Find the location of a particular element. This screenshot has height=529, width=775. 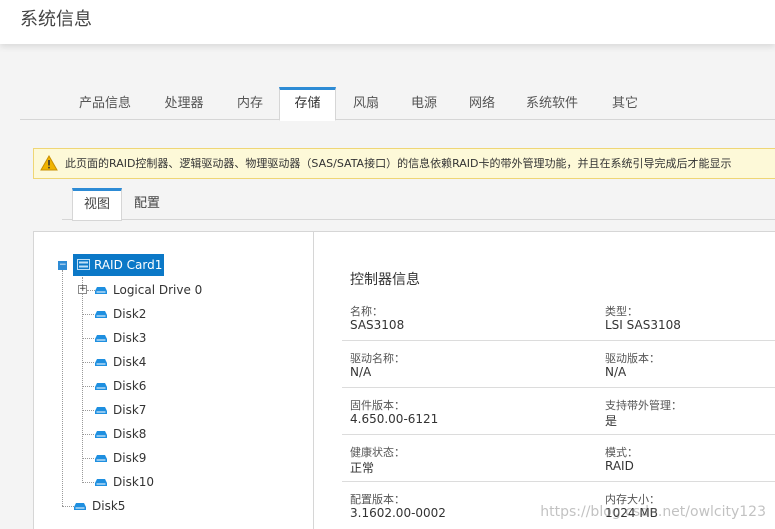

tree-node-disk: Disk8 is located at coordinates (120, 434).